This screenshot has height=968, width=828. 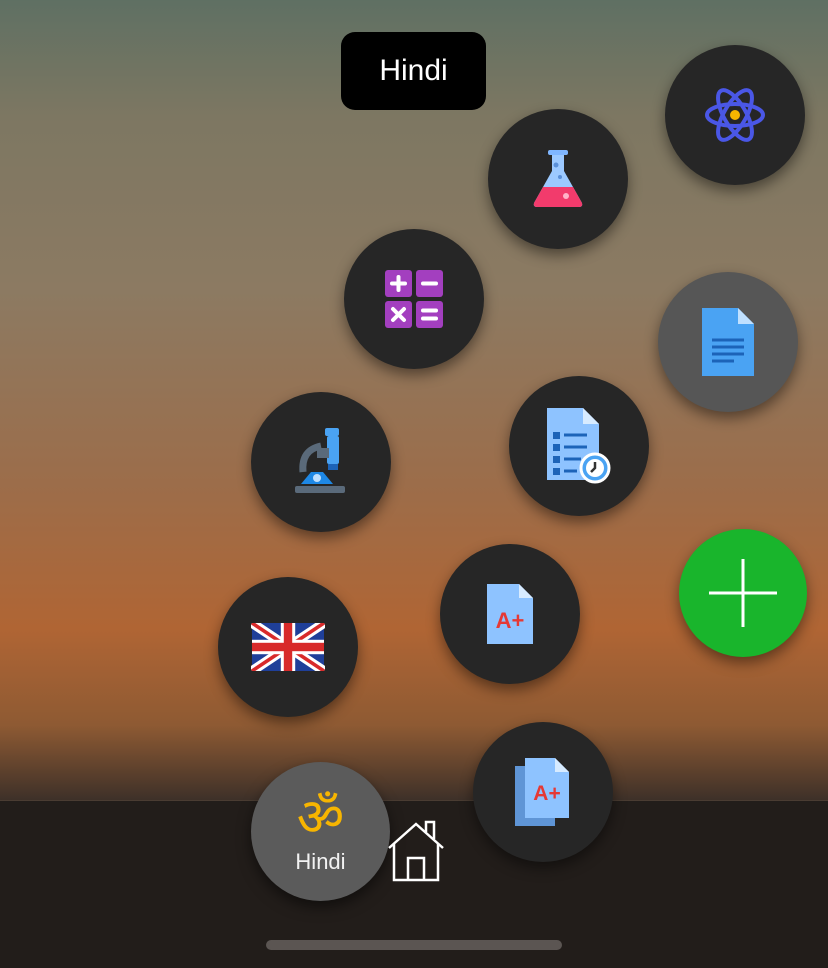 I want to click on hindi-subject-button: ॐ Hindi, so click(x=320, y=831).